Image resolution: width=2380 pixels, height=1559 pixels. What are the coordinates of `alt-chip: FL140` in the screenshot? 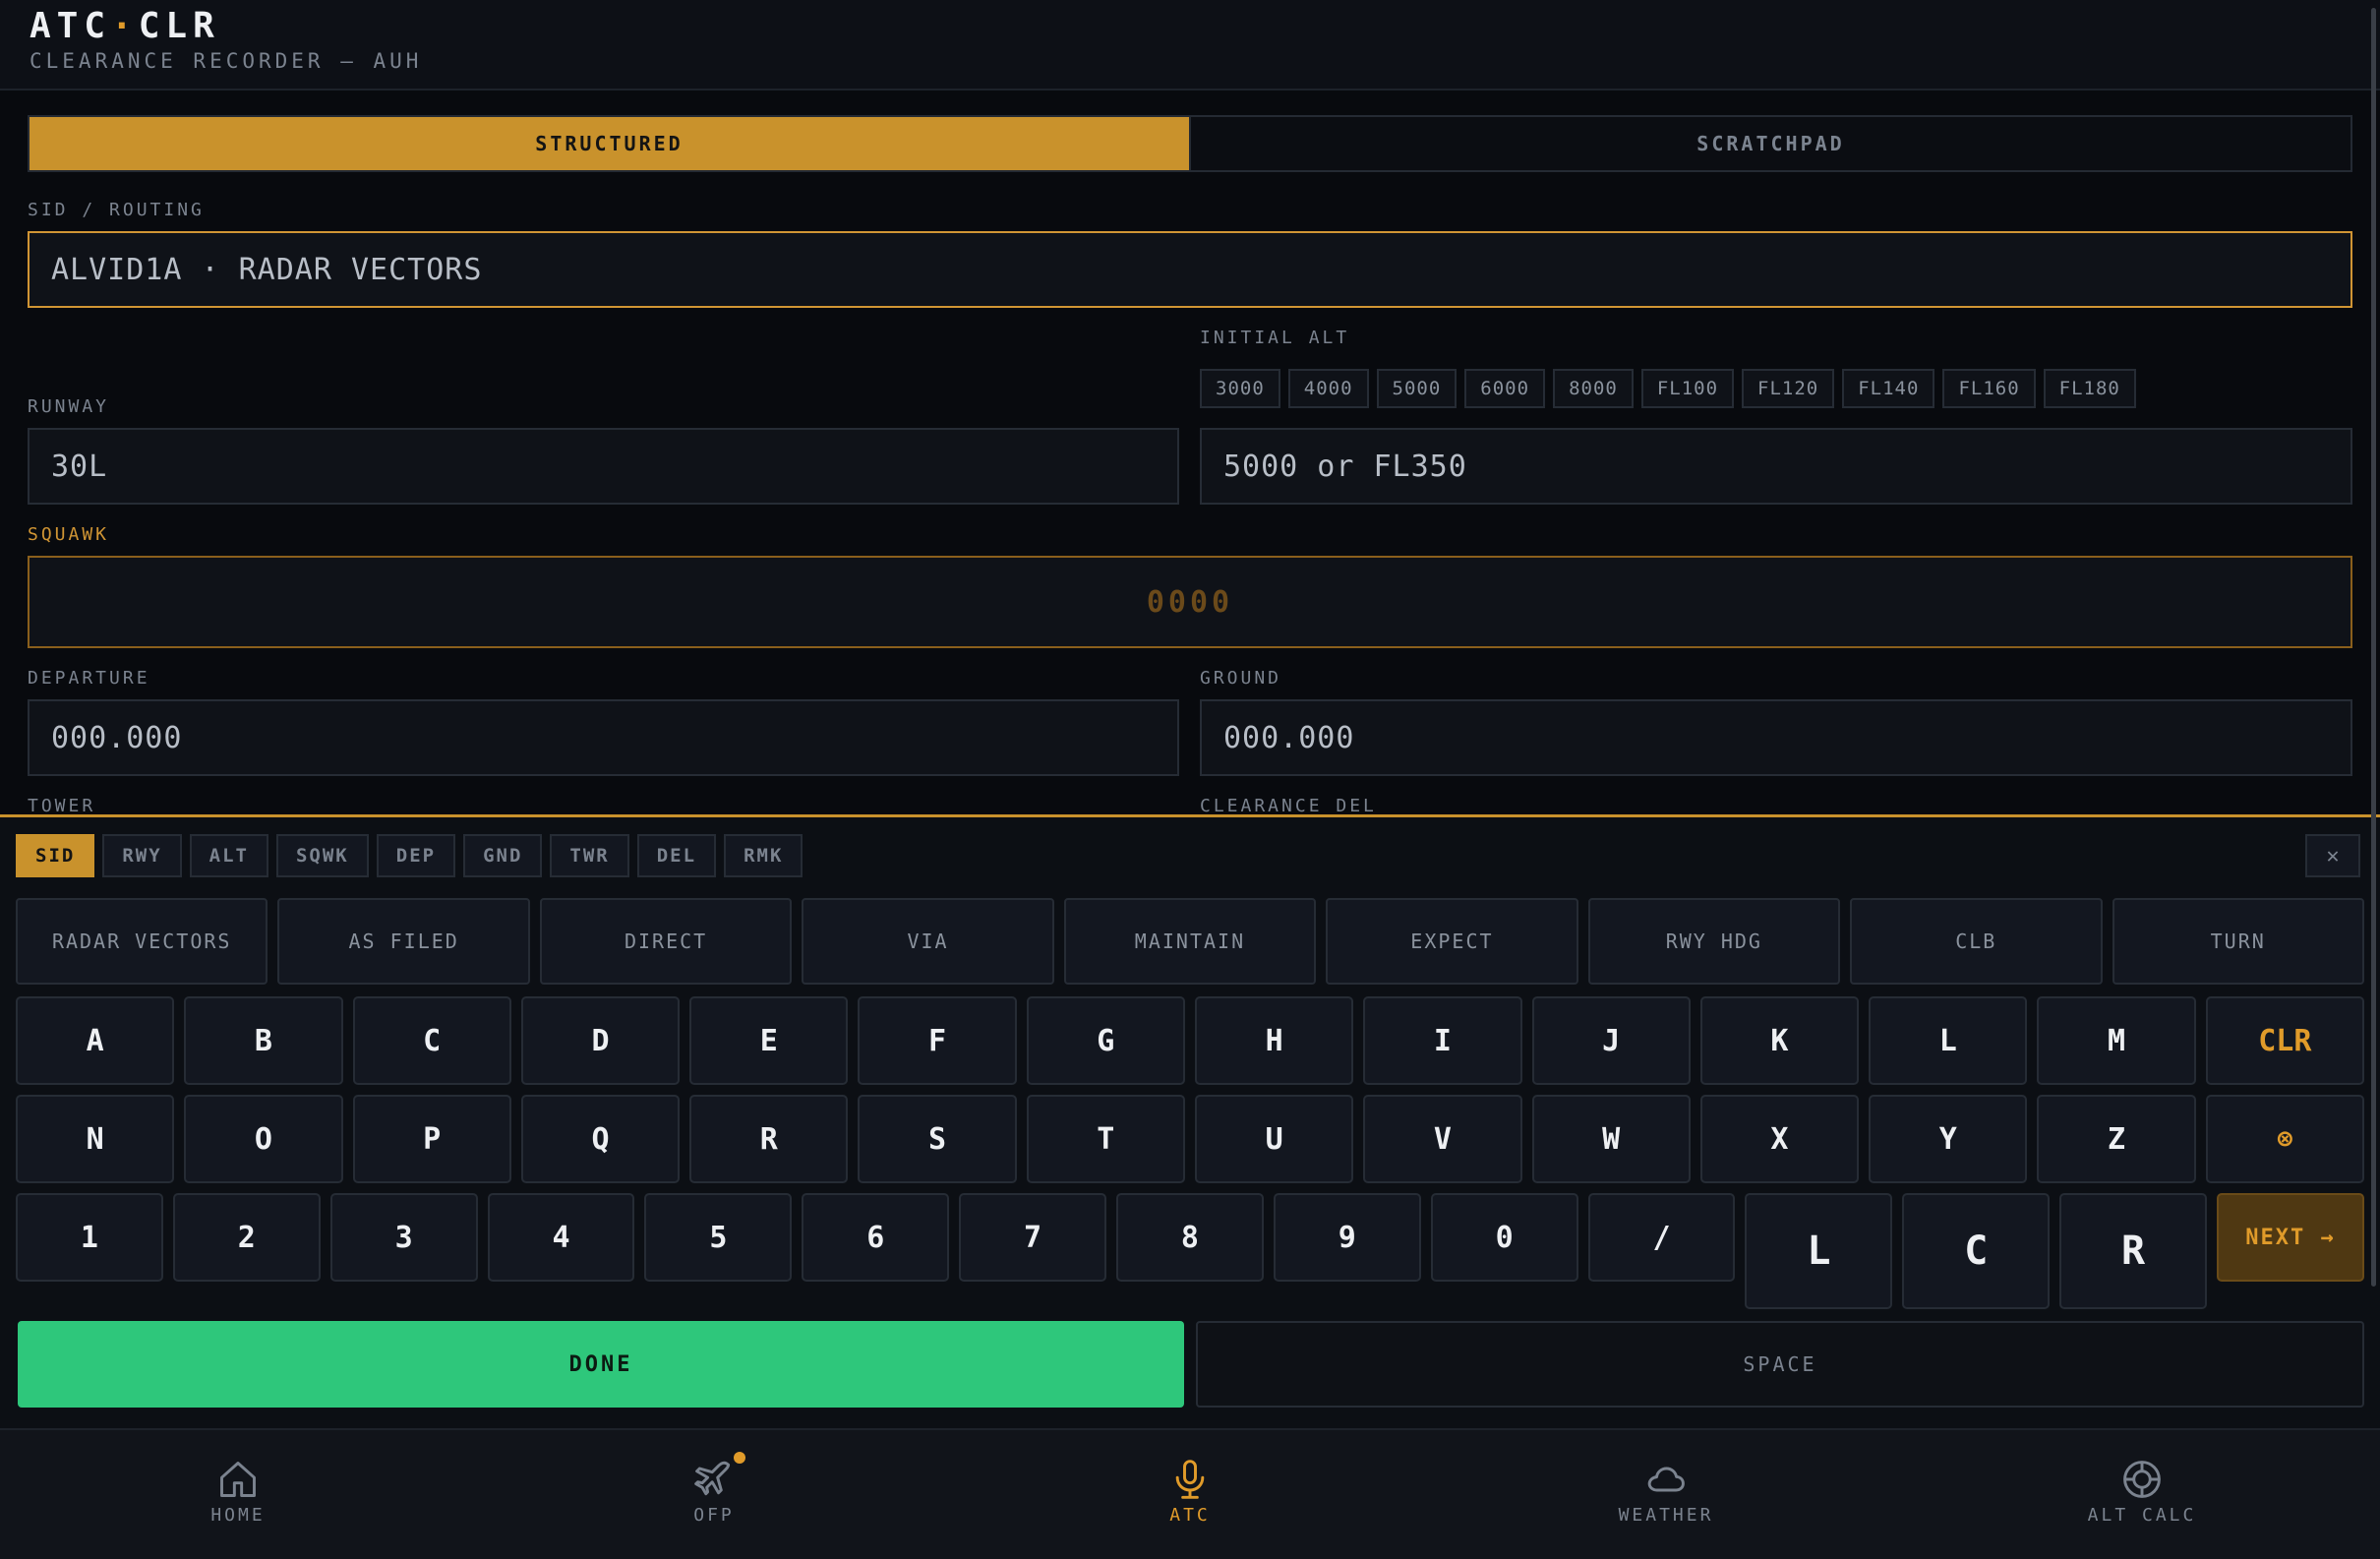 It's located at (1888, 388).